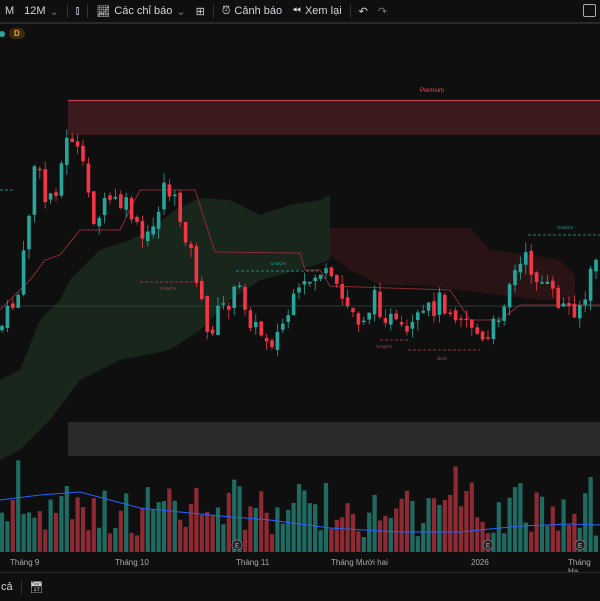 The image size is (600, 601). Describe the element at coordinates (103, 11) in the screenshot. I see `indicators-icon: 📈︎` at that location.